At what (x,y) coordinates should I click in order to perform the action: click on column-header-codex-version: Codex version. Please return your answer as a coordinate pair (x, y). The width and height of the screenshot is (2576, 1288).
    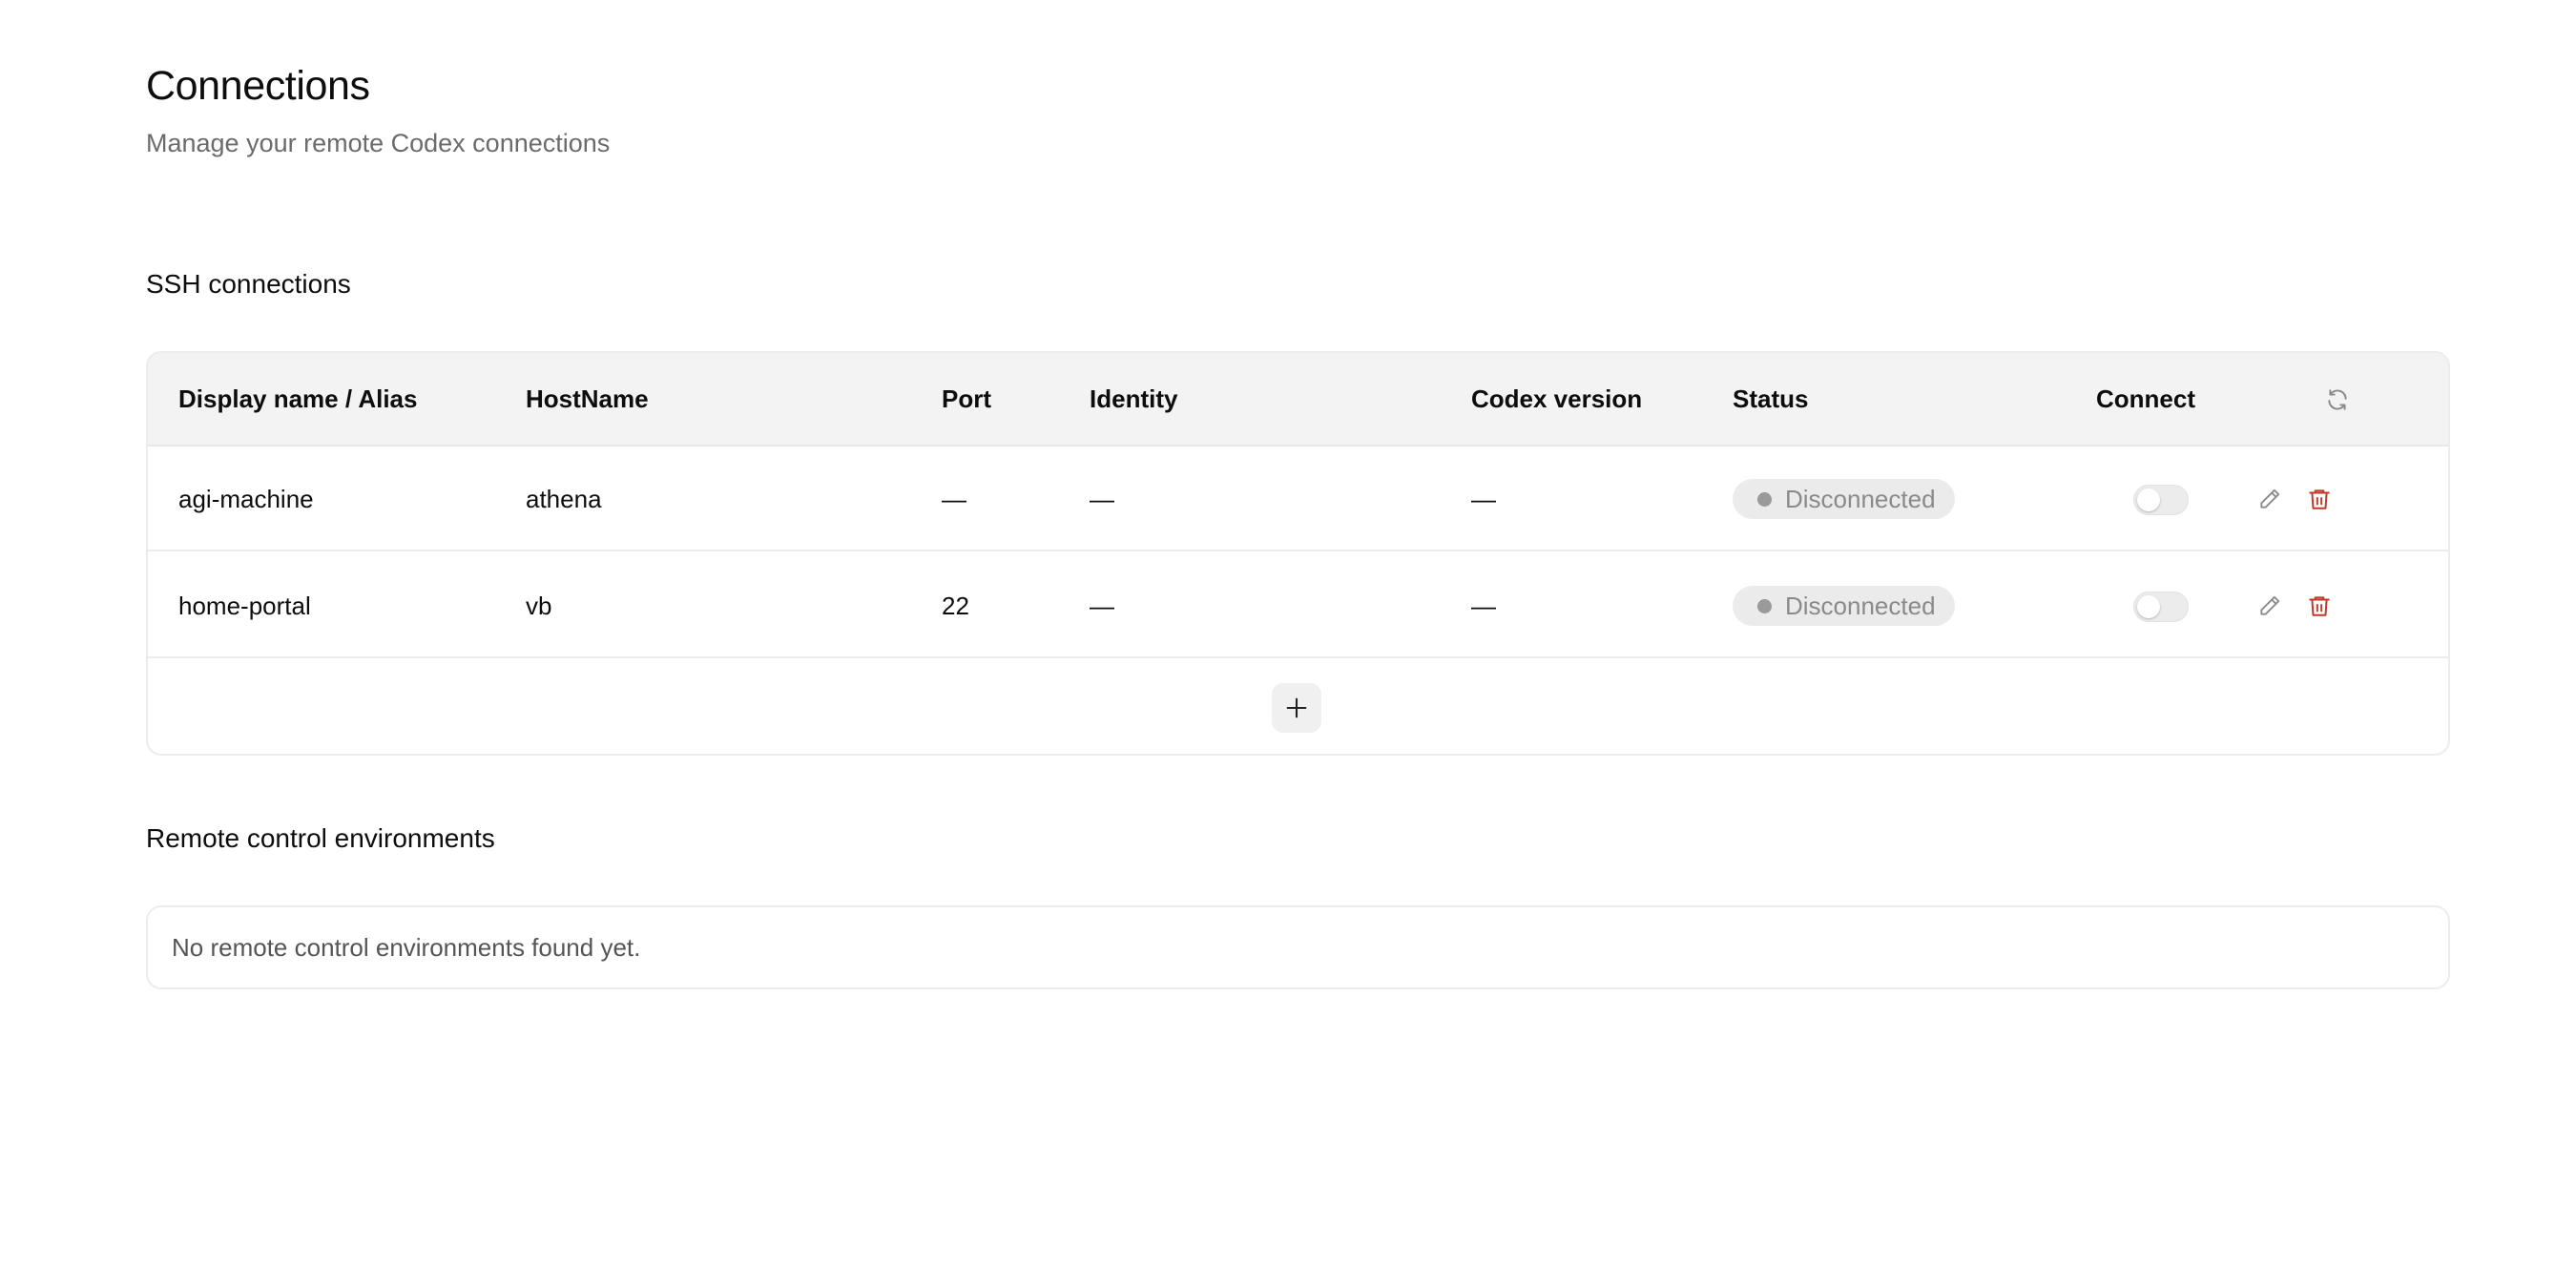
    Looking at the image, I should click on (1557, 398).